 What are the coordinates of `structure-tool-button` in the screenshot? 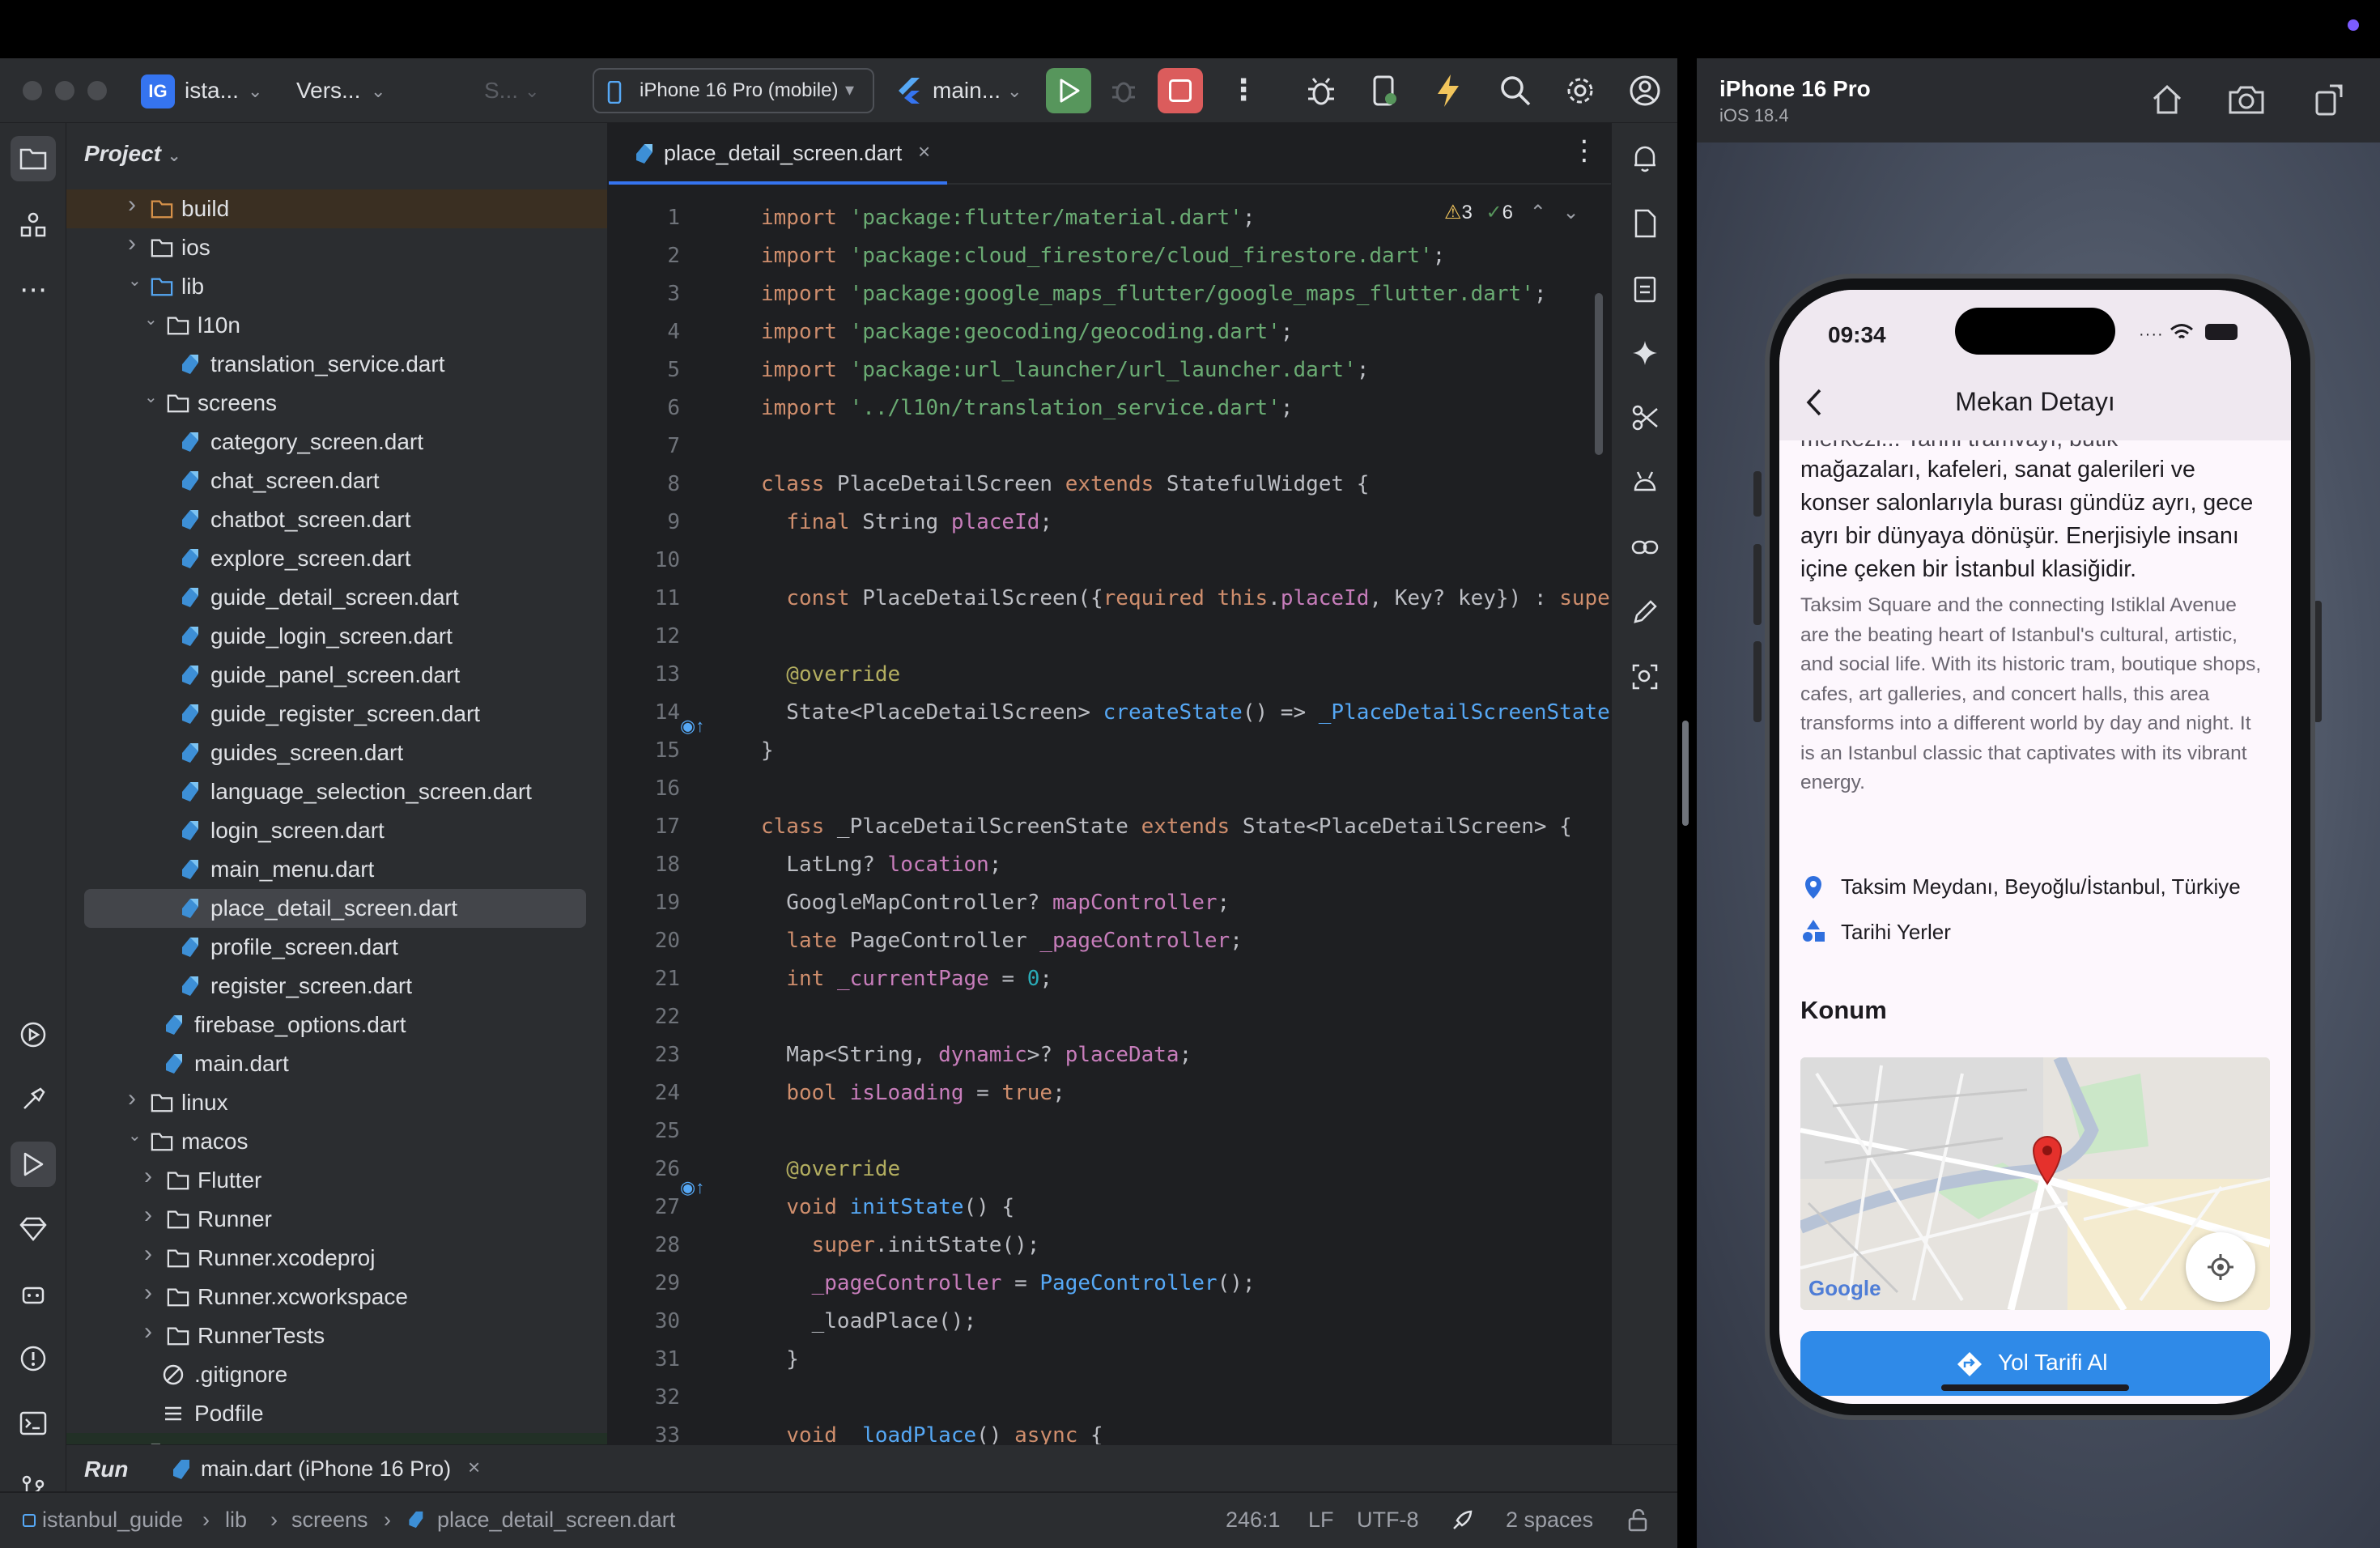 It's located at (33, 225).